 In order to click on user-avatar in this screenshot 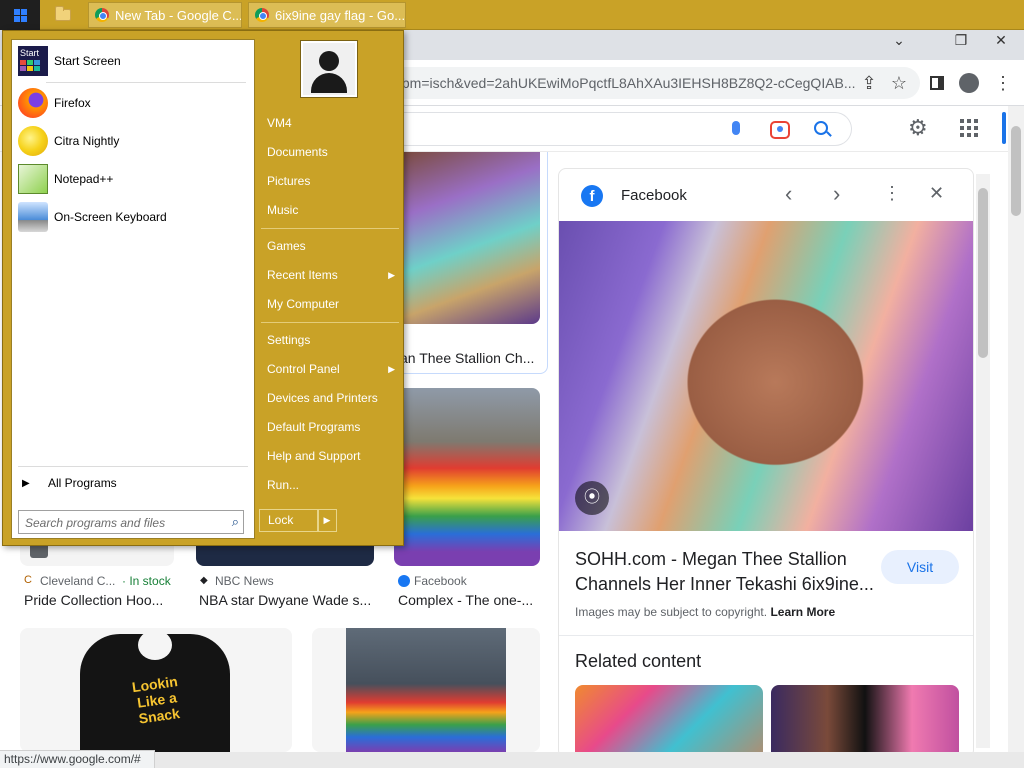, I will do `click(329, 69)`.